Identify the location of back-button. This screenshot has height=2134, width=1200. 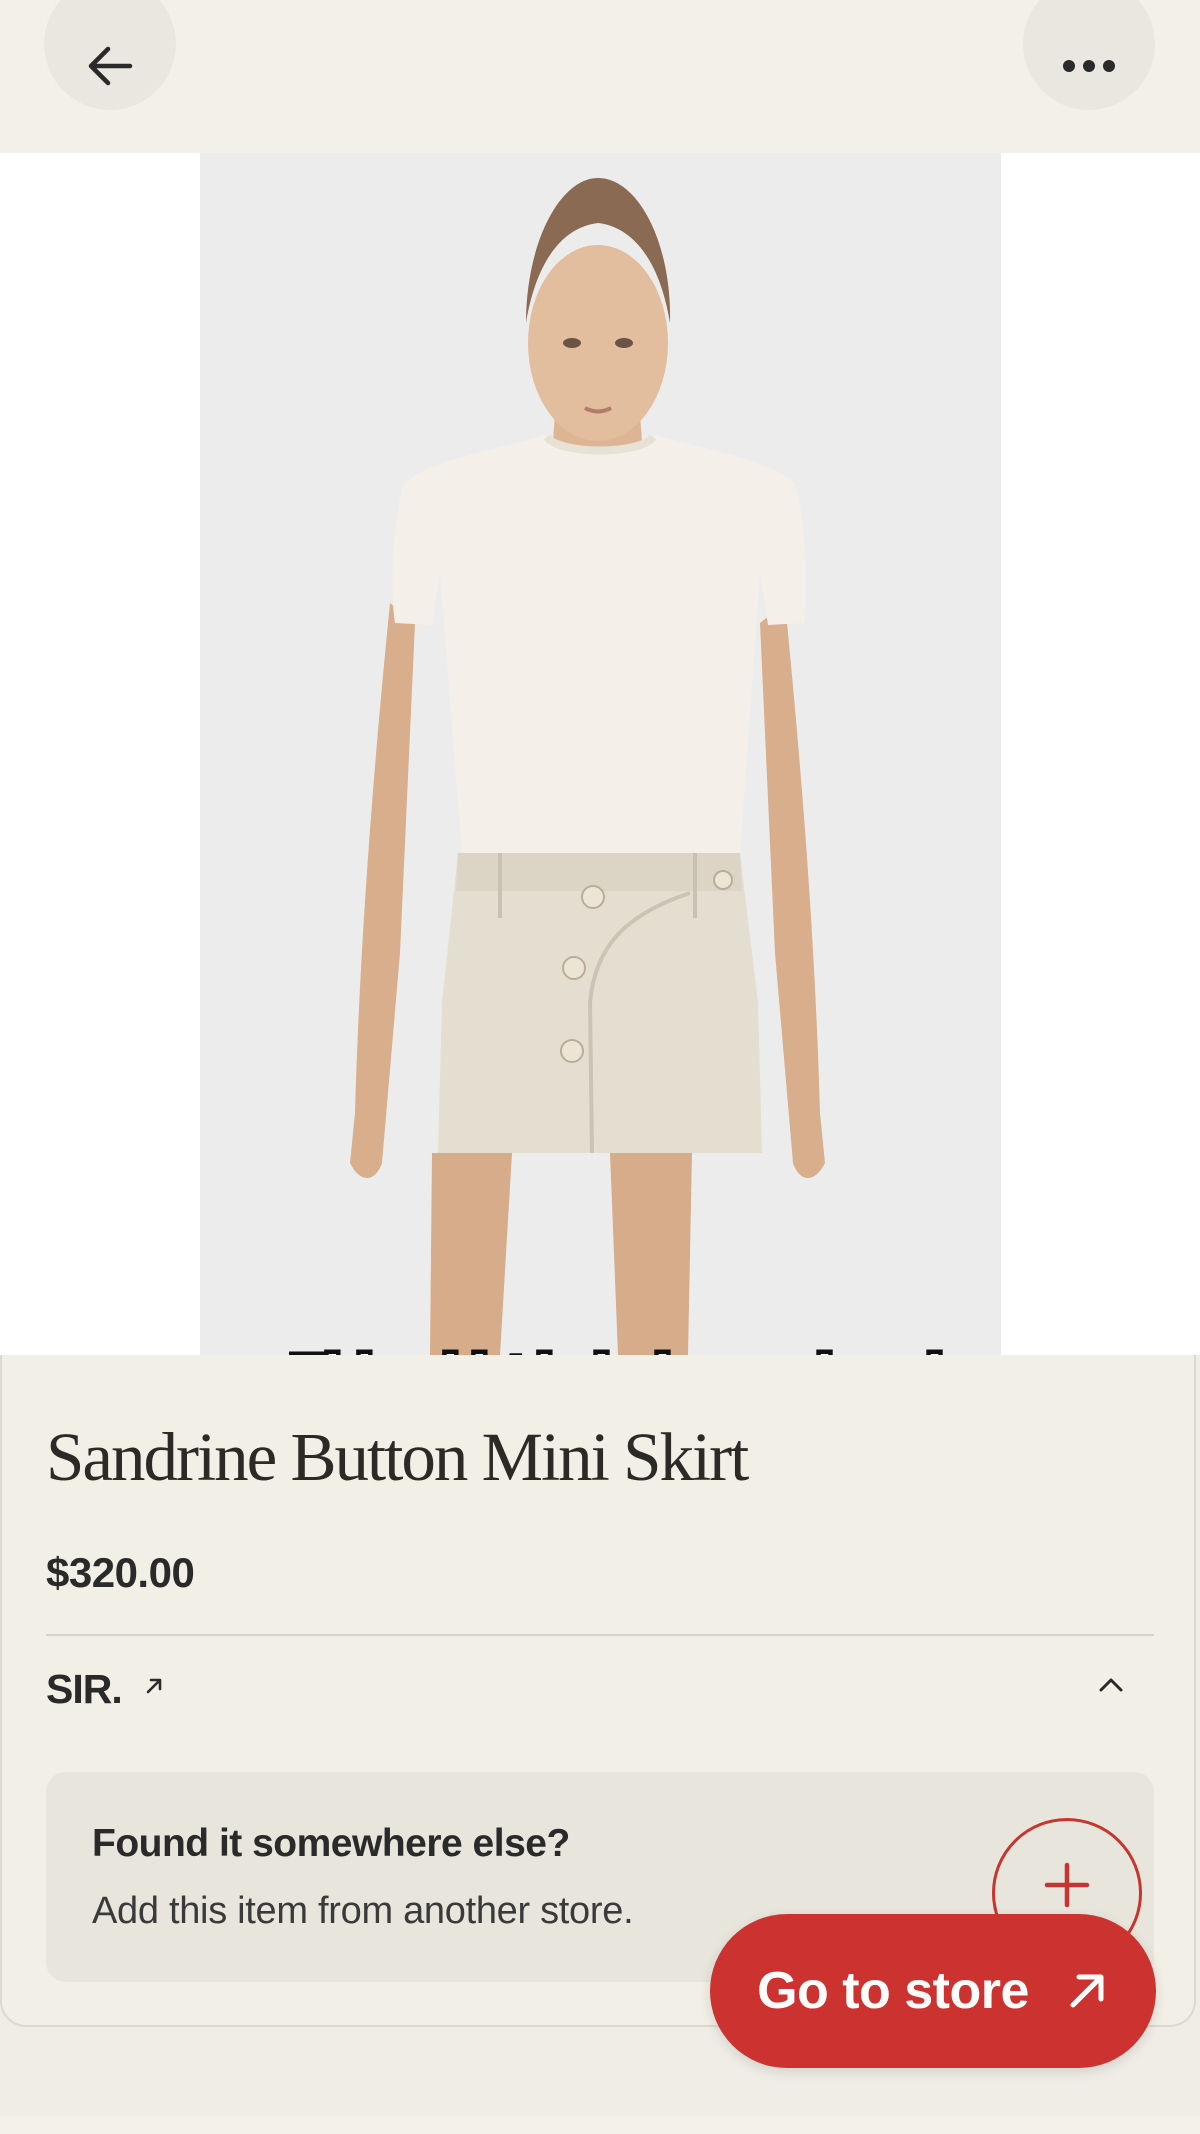
(110, 55).